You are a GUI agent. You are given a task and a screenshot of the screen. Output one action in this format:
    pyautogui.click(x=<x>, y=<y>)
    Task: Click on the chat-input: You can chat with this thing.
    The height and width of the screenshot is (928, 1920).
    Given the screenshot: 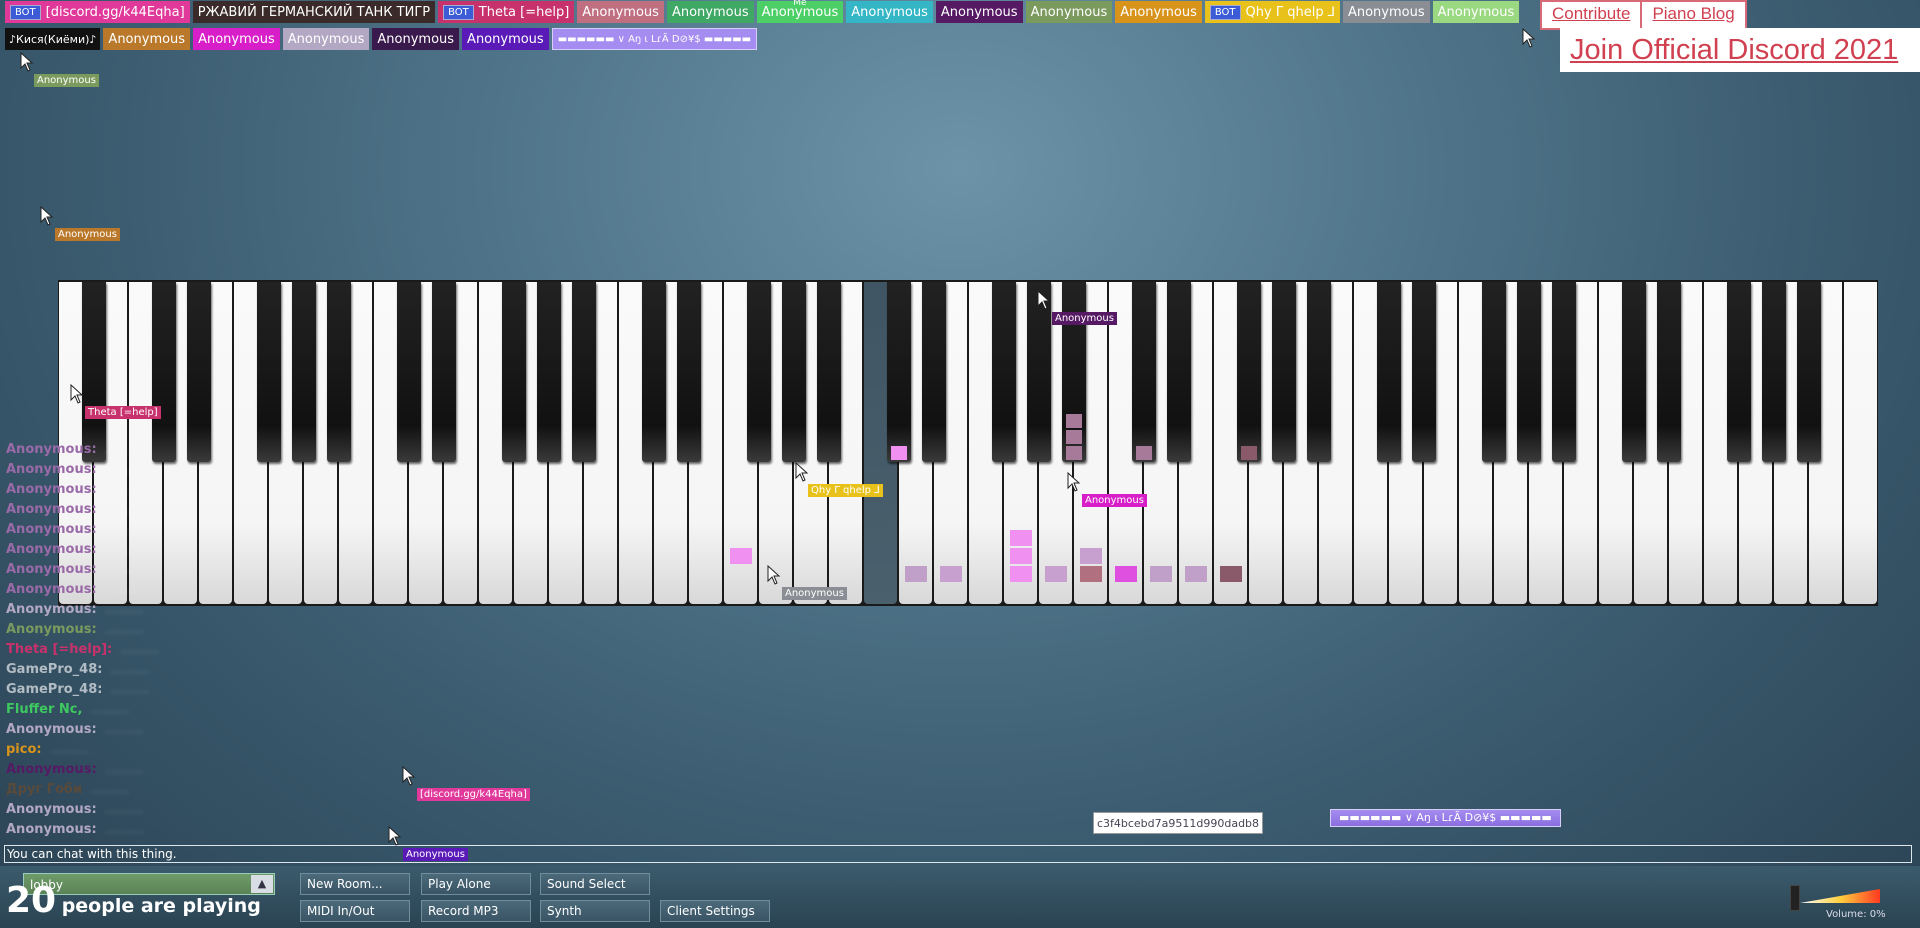 What is the action you would take?
    pyautogui.click(x=958, y=854)
    